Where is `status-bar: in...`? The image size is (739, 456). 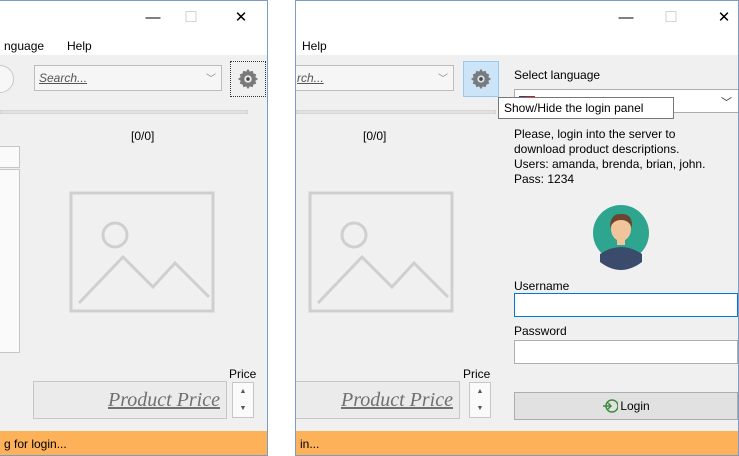 status-bar: in... is located at coordinates (517, 443).